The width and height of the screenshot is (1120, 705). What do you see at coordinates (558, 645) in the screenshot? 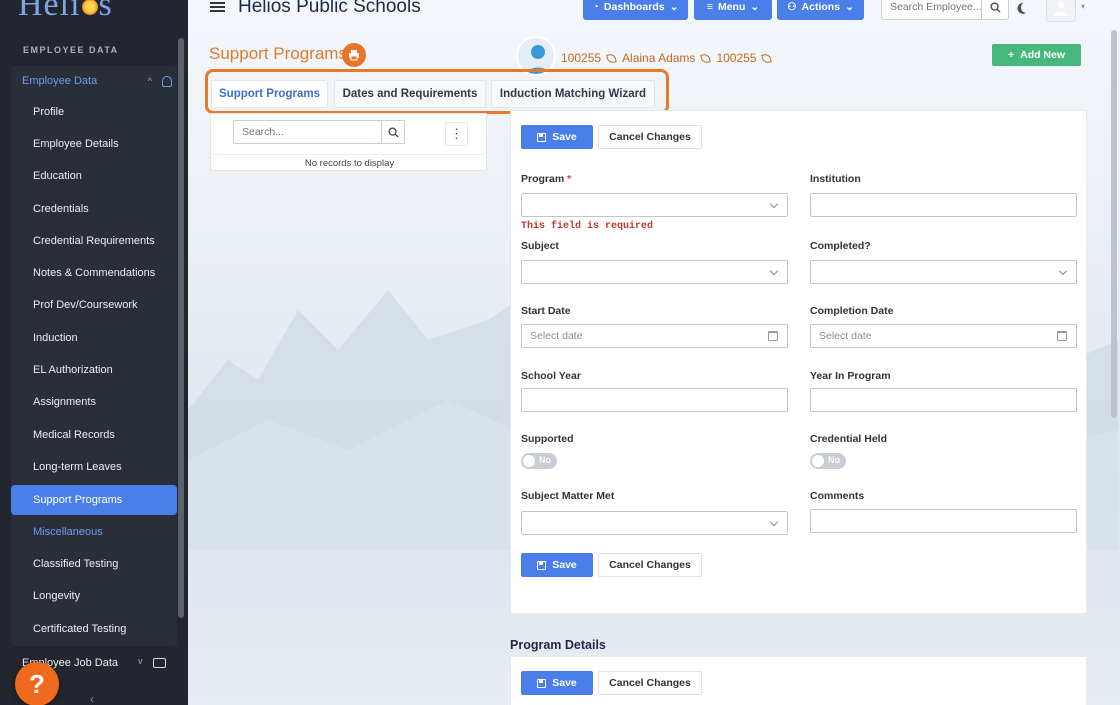
I see `program-details-title: Program Details` at bounding box center [558, 645].